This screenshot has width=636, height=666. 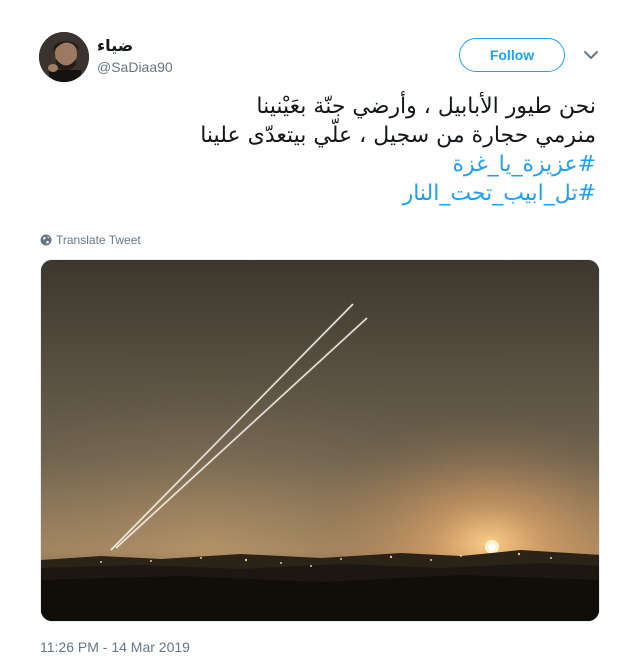 What do you see at coordinates (316, 193) in the screenshot?
I see `hashtag-link: #تل_ابيب_تحت_النار` at bounding box center [316, 193].